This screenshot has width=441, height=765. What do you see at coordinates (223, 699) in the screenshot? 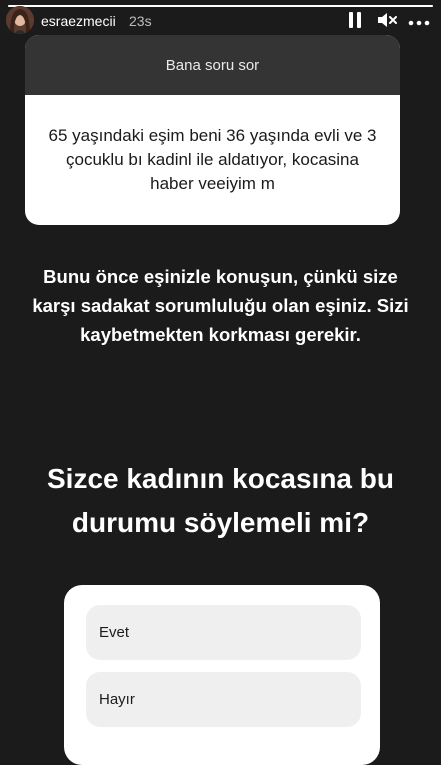
I see `poll-option-hayir: Hayır` at bounding box center [223, 699].